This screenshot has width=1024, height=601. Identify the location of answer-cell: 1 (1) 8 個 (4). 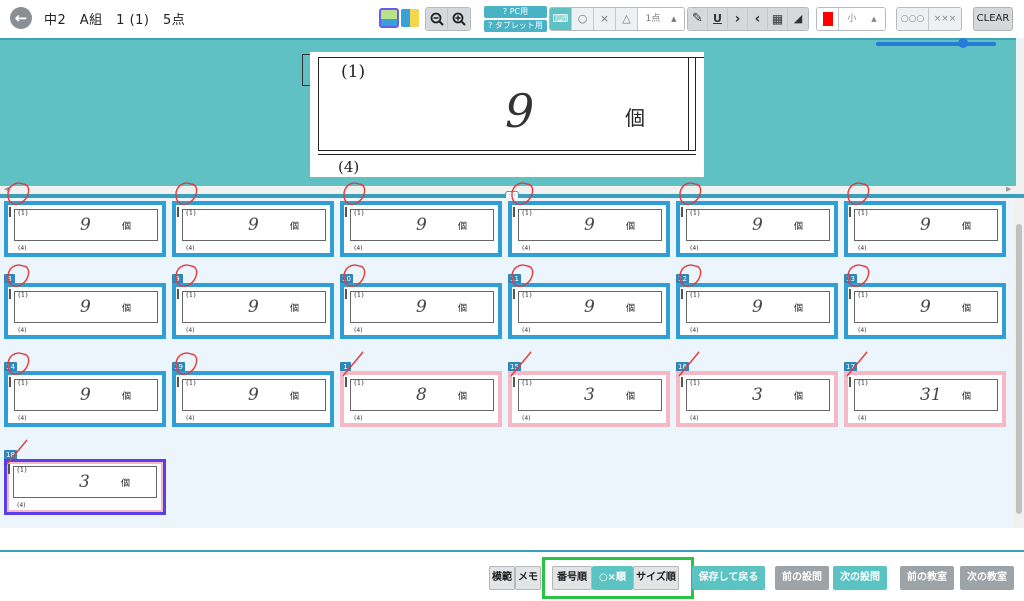
(421, 389).